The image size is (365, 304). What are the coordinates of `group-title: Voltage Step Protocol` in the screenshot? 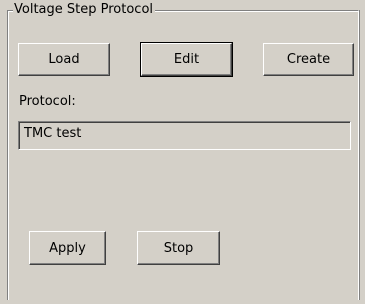 It's located at (84, 10).